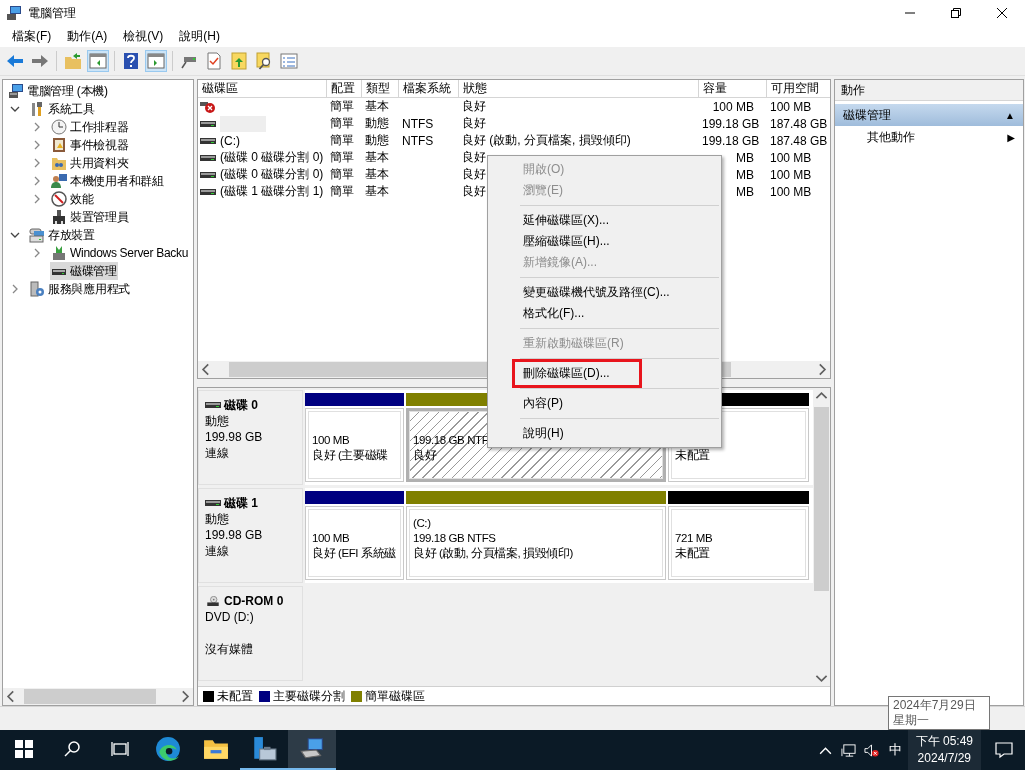 Image resolution: width=1025 pixels, height=770 pixels. Describe the element at coordinates (264, 749) in the screenshot. I see `server-icon` at that location.